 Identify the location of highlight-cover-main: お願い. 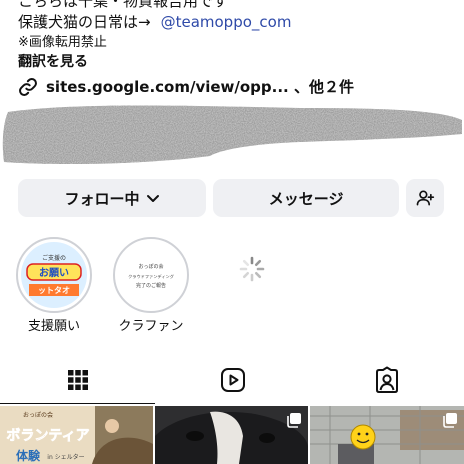
(54, 273).